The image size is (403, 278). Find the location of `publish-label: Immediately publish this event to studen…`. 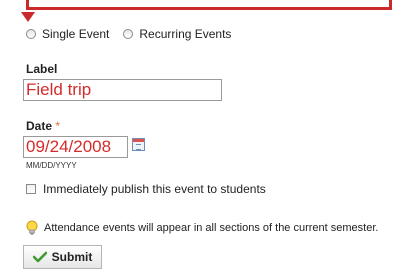

publish-label: Immediately publish this event to studen… is located at coordinates (154, 189).